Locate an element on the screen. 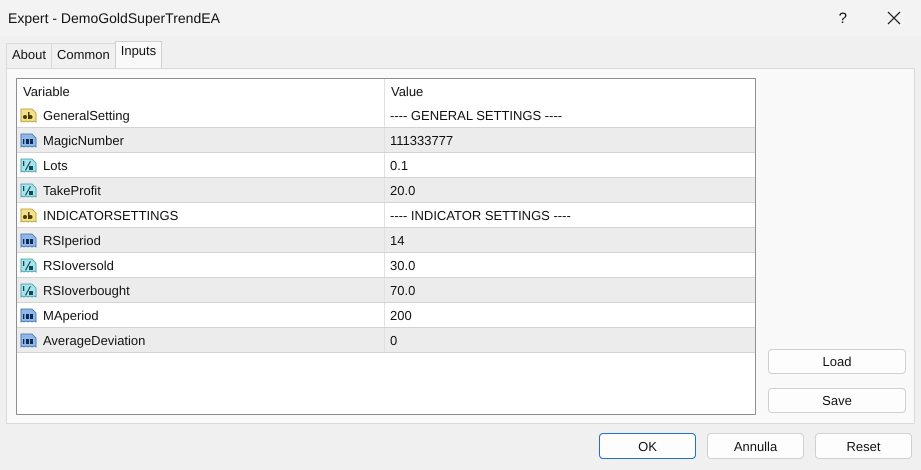 The width and height of the screenshot is (921, 470). tab: Inputs is located at coordinates (138, 54).